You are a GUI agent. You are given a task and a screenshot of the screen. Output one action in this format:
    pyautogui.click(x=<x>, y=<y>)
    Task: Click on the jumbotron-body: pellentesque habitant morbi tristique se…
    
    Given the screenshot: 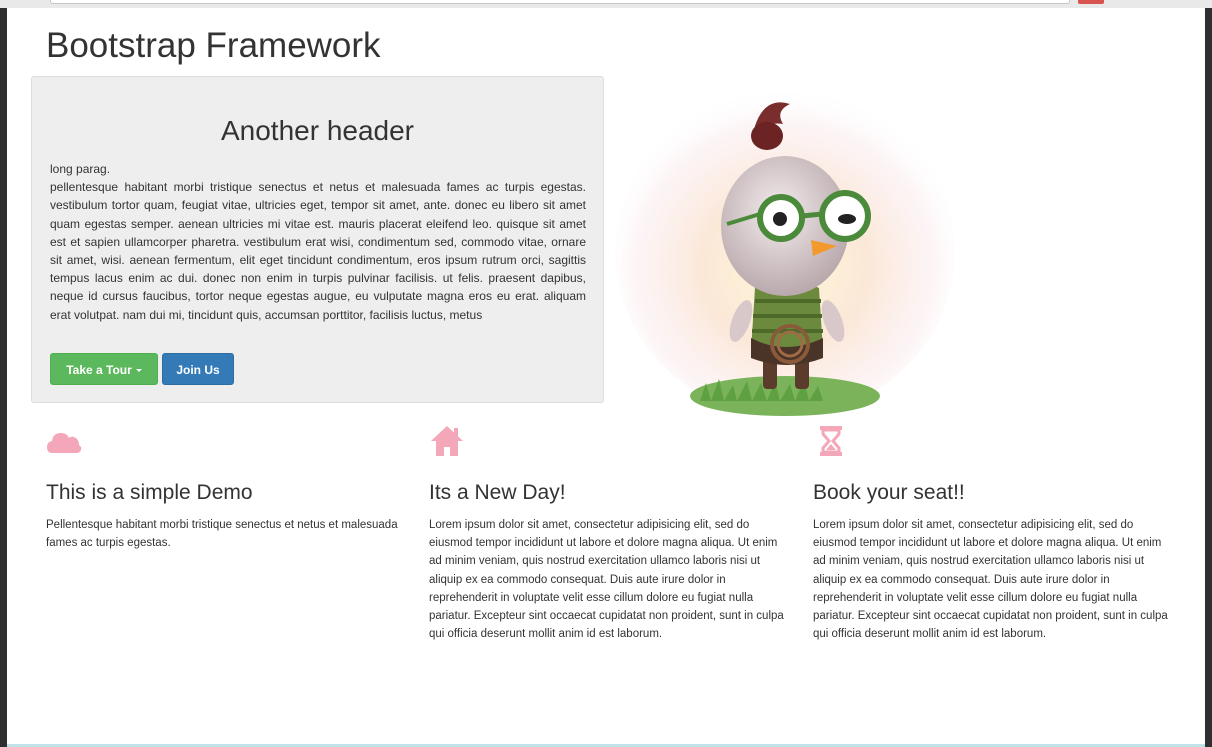 What is the action you would take?
    pyautogui.click(x=318, y=251)
    